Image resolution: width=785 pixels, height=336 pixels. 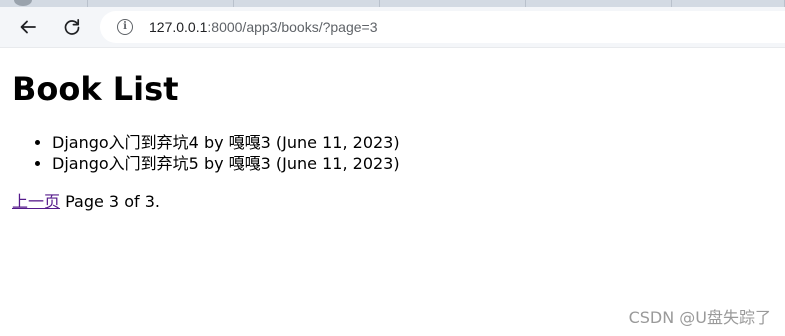 I want to click on back-button, so click(x=28, y=27).